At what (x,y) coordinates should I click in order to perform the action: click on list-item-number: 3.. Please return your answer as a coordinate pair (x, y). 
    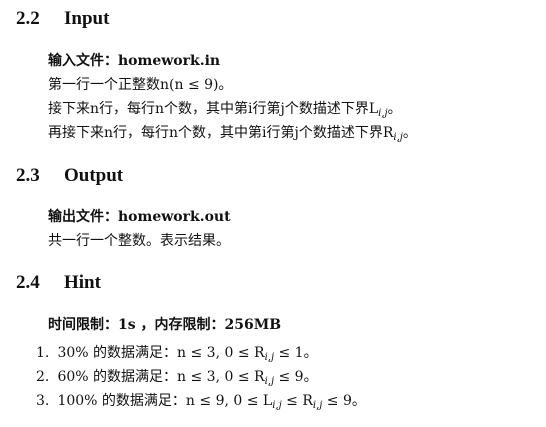
    Looking at the image, I should click on (43, 401).